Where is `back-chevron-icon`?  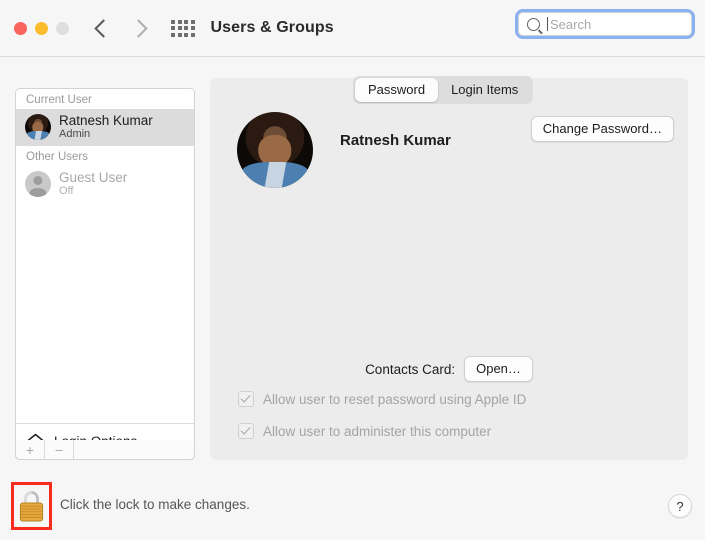
back-chevron-icon is located at coordinates (103, 28).